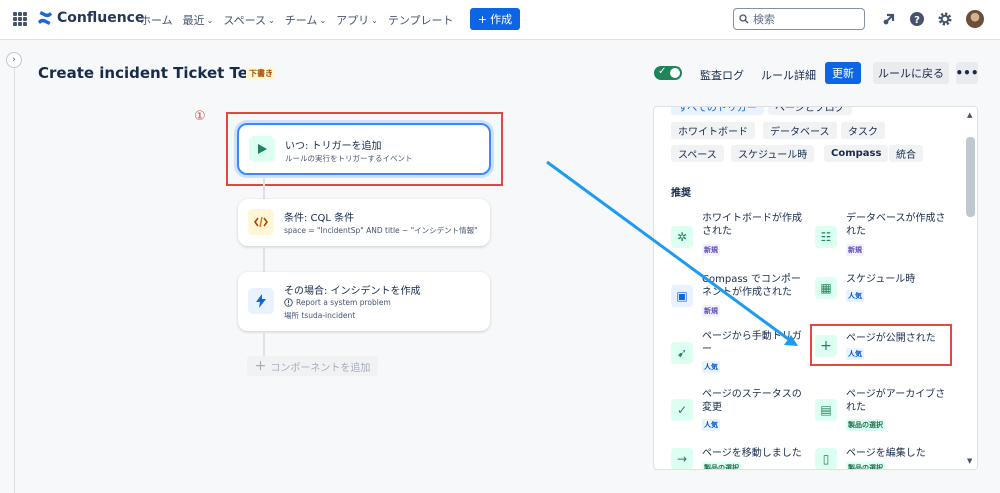 This screenshot has height=493, width=1000. I want to click on help-icon: ?, so click(917, 19).